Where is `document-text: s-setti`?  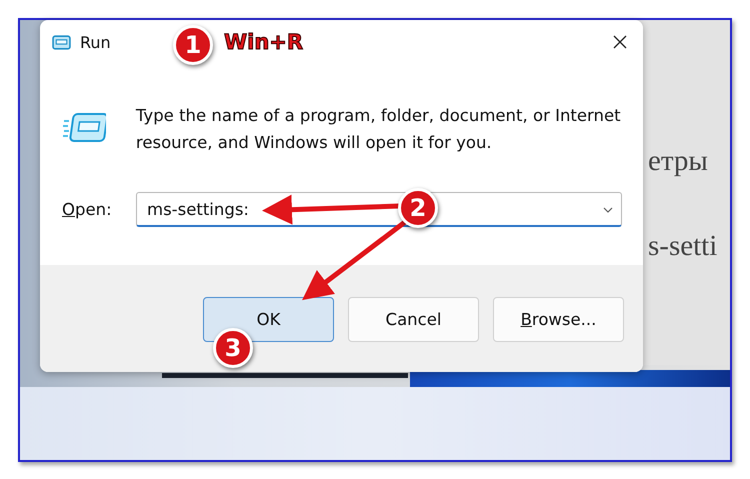
document-text: s-setti is located at coordinates (683, 246).